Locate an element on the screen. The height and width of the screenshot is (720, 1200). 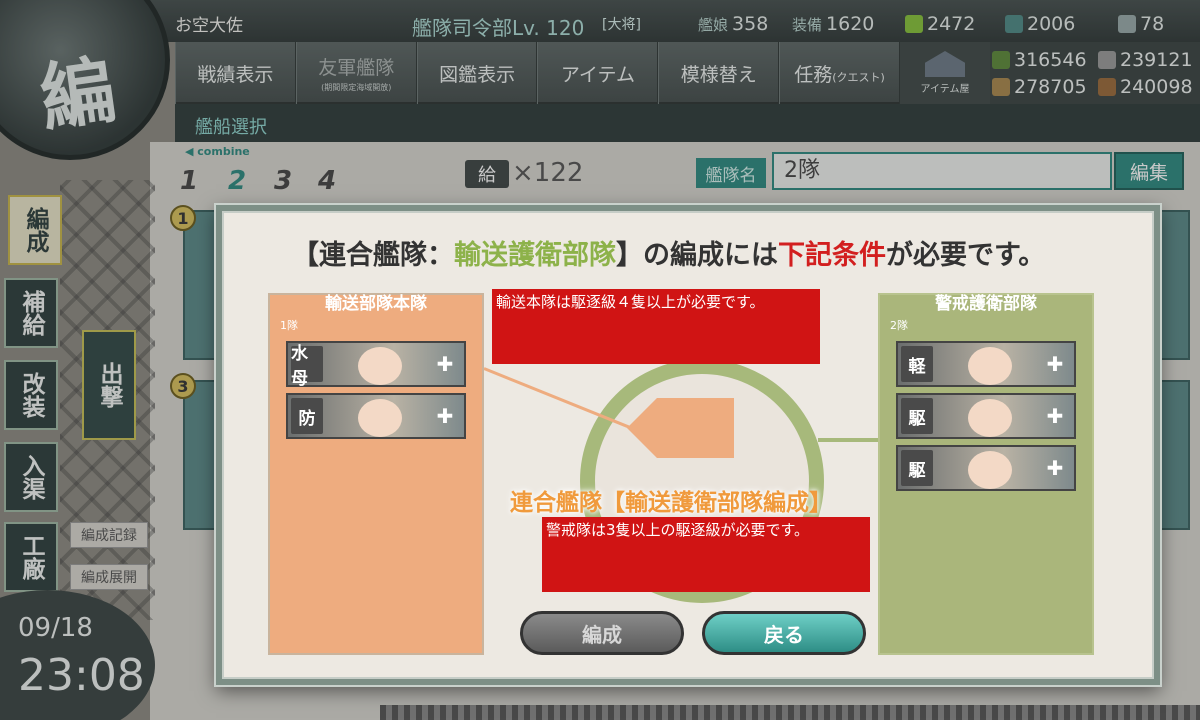
requirement-transport: 輸送本隊は駆逐級４隻以上が必要です。 is located at coordinates (656, 326).